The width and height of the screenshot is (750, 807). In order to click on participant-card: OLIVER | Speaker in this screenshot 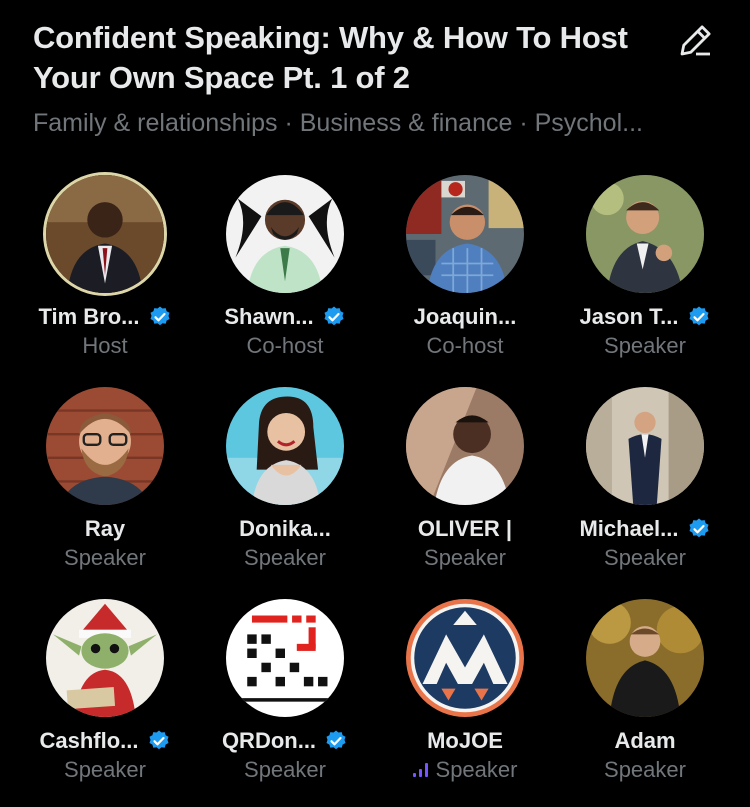, I will do `click(465, 493)`.